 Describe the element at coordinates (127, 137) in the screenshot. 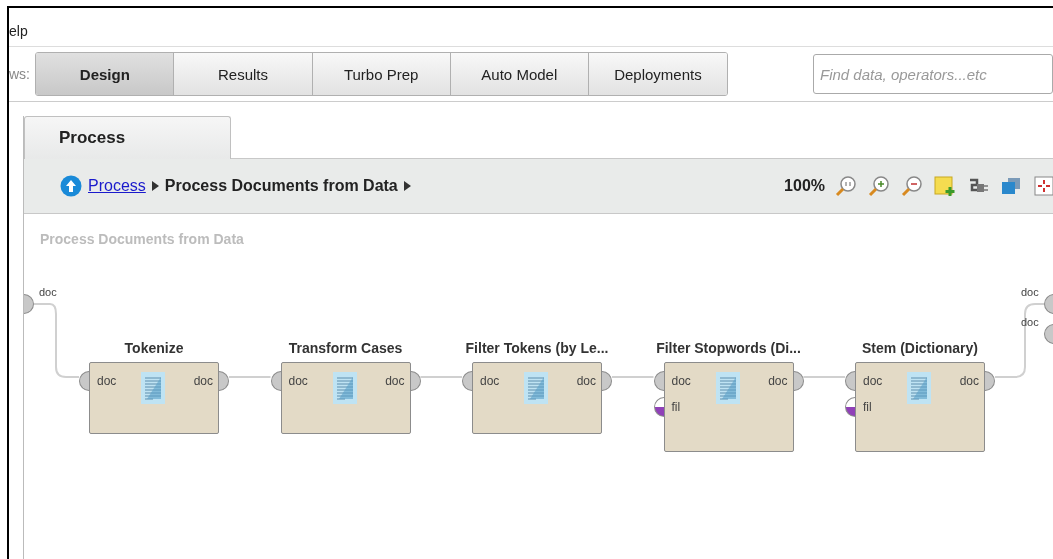

I see `process-tab: Process` at that location.